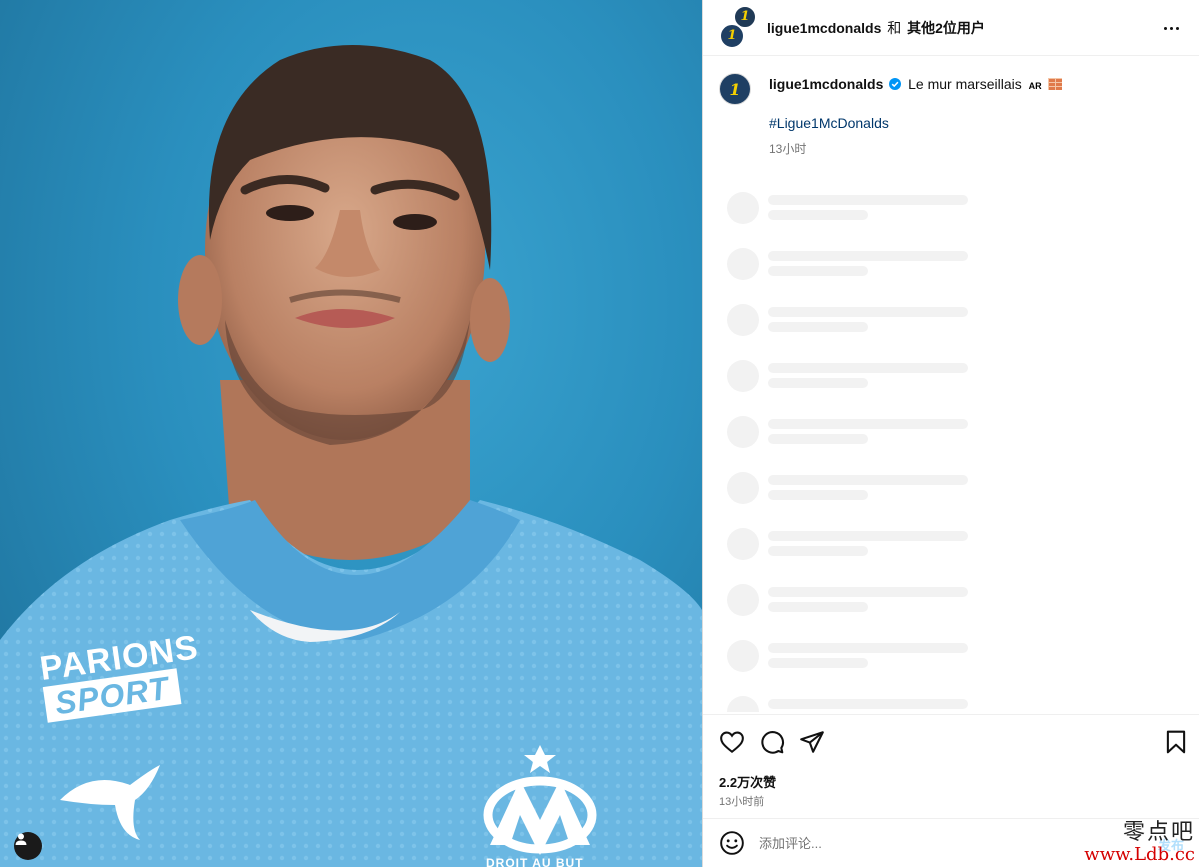 The height and width of the screenshot is (867, 1199). I want to click on caption-hashtag: #Ligue1McDonalds, so click(976, 123).